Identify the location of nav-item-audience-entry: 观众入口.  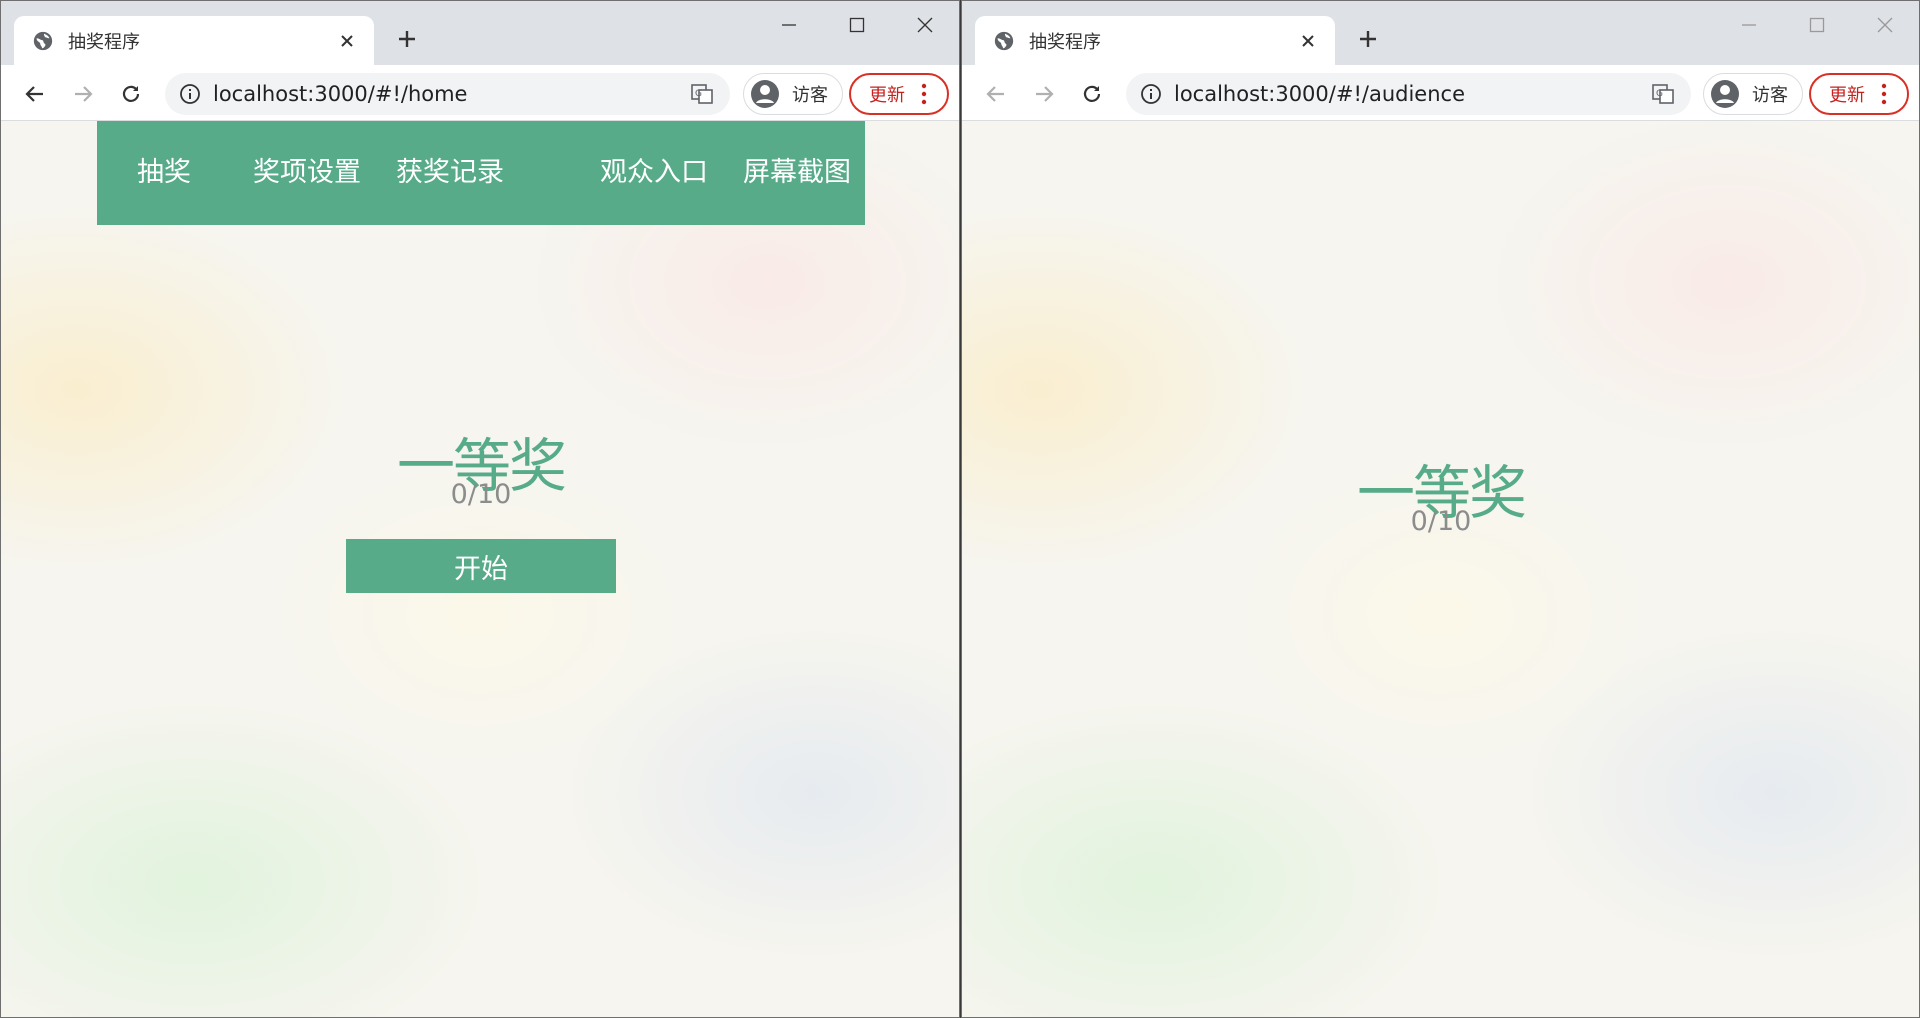
(654, 173).